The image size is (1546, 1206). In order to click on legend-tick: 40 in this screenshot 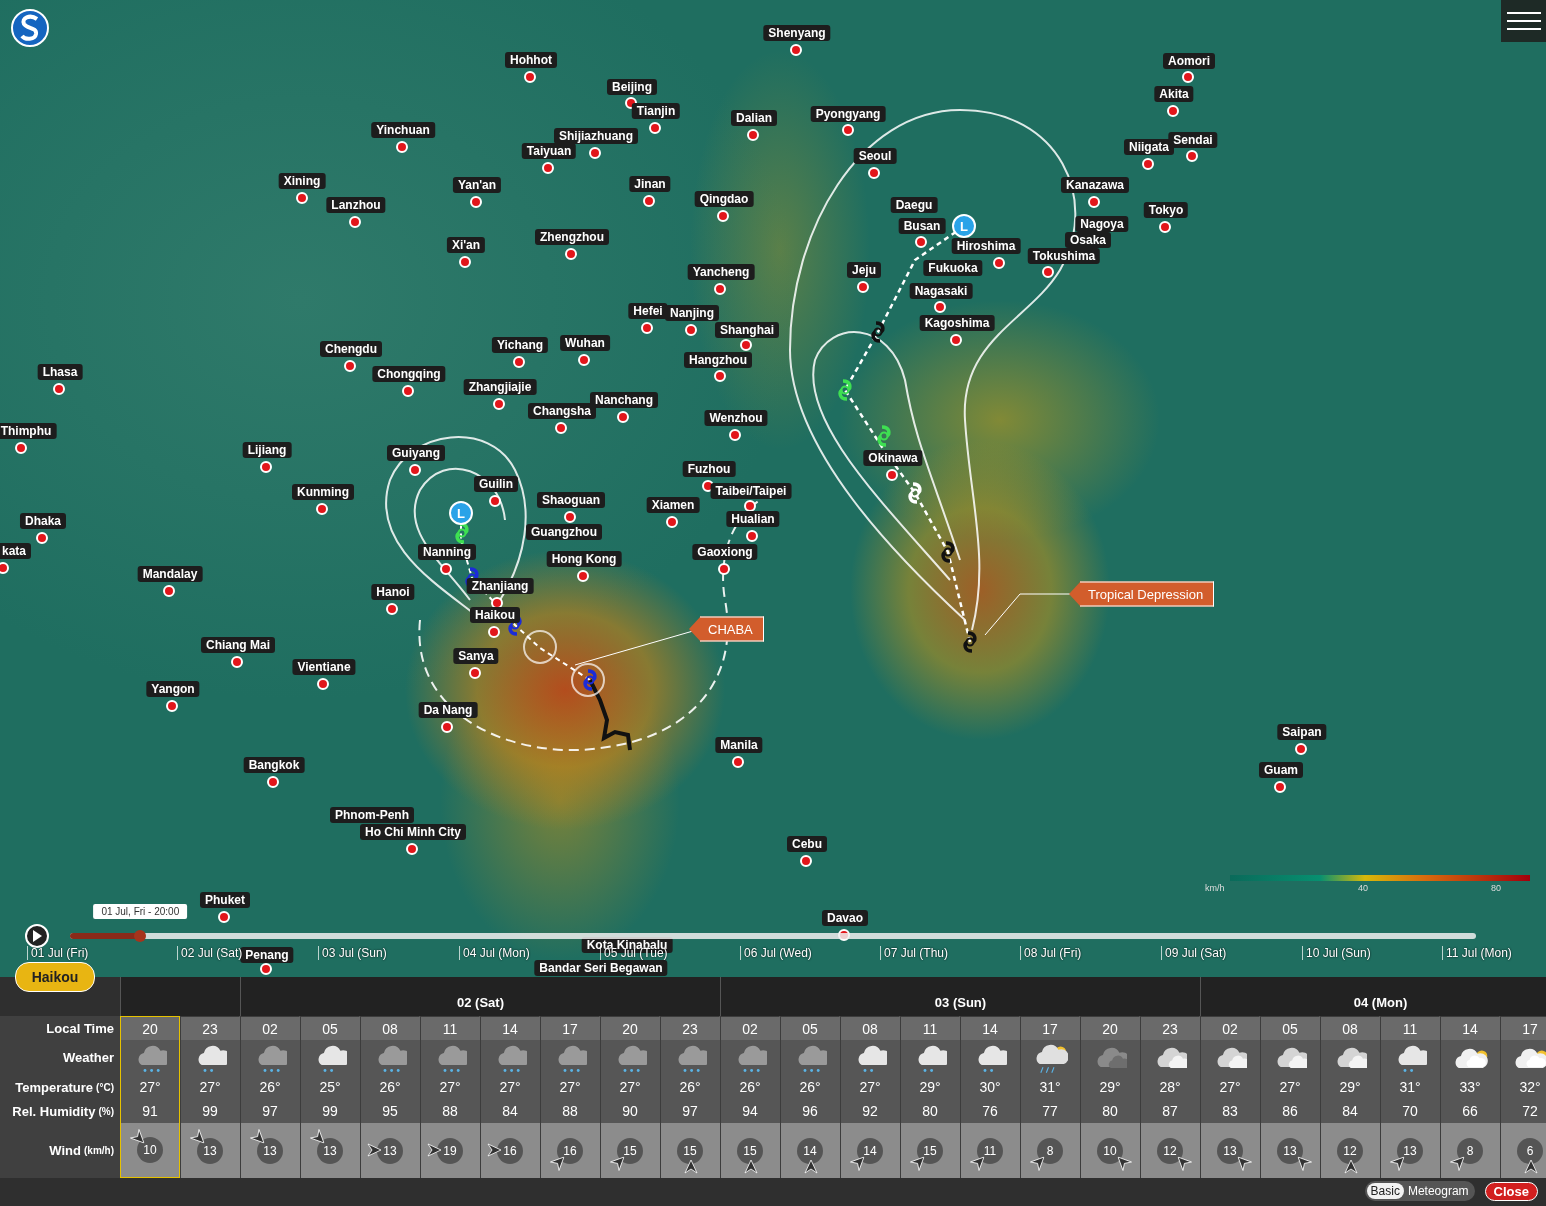, I will do `click(1363, 888)`.